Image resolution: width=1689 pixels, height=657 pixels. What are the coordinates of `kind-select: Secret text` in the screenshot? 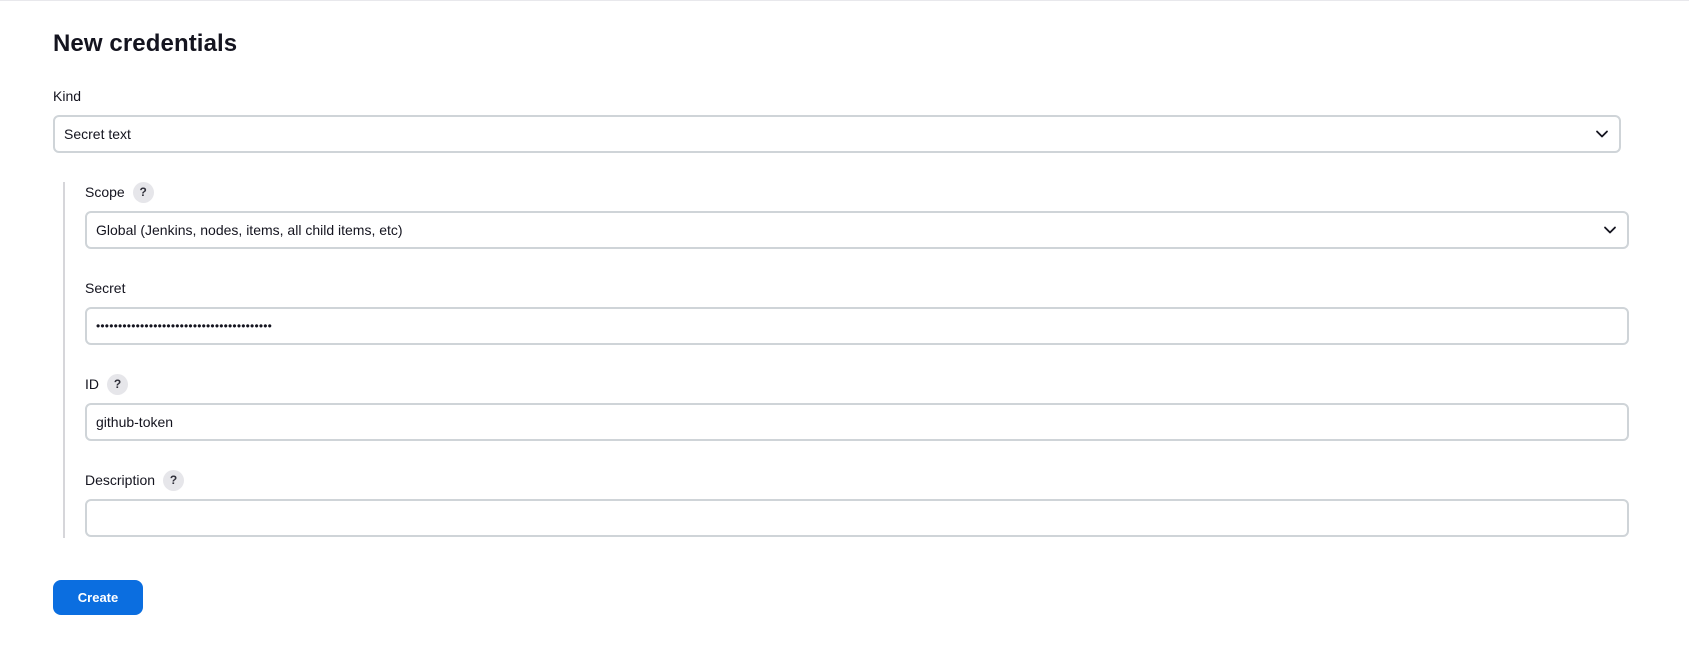 It's located at (837, 134).